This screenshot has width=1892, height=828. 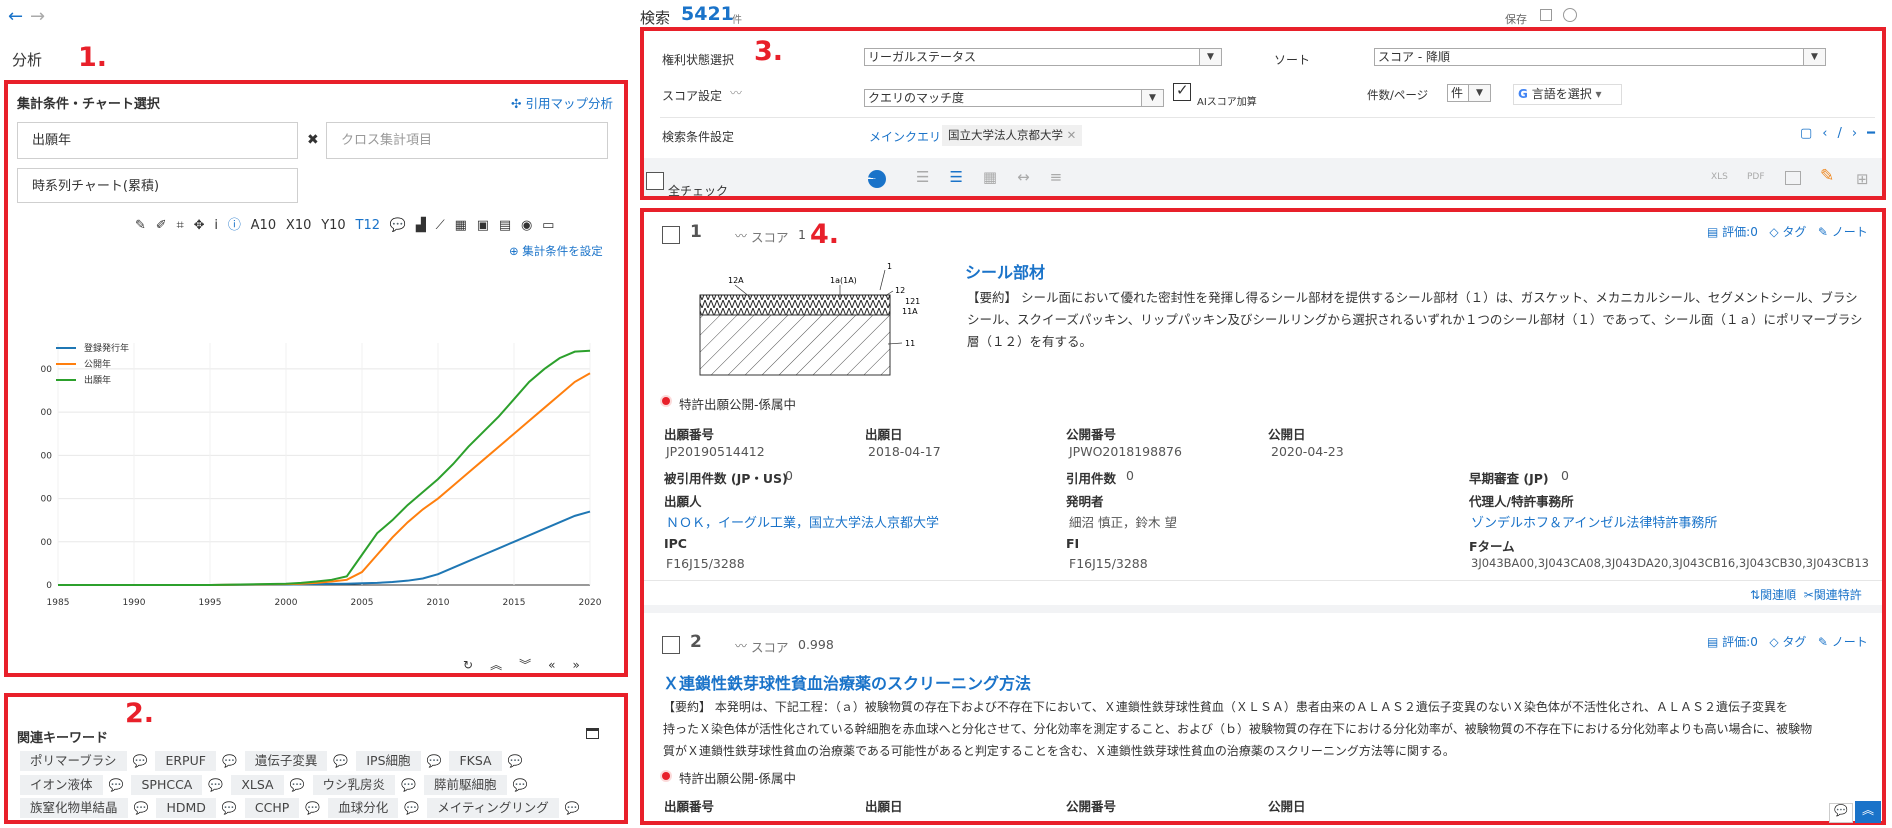 I want to click on check-all-checkbox, so click(x=655, y=181).